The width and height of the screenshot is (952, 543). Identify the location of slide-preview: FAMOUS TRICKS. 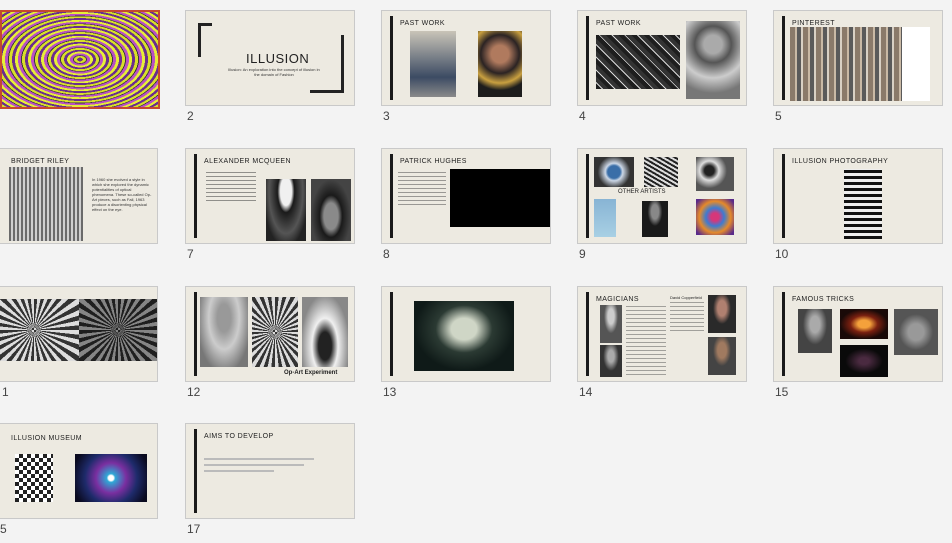
(858, 334).